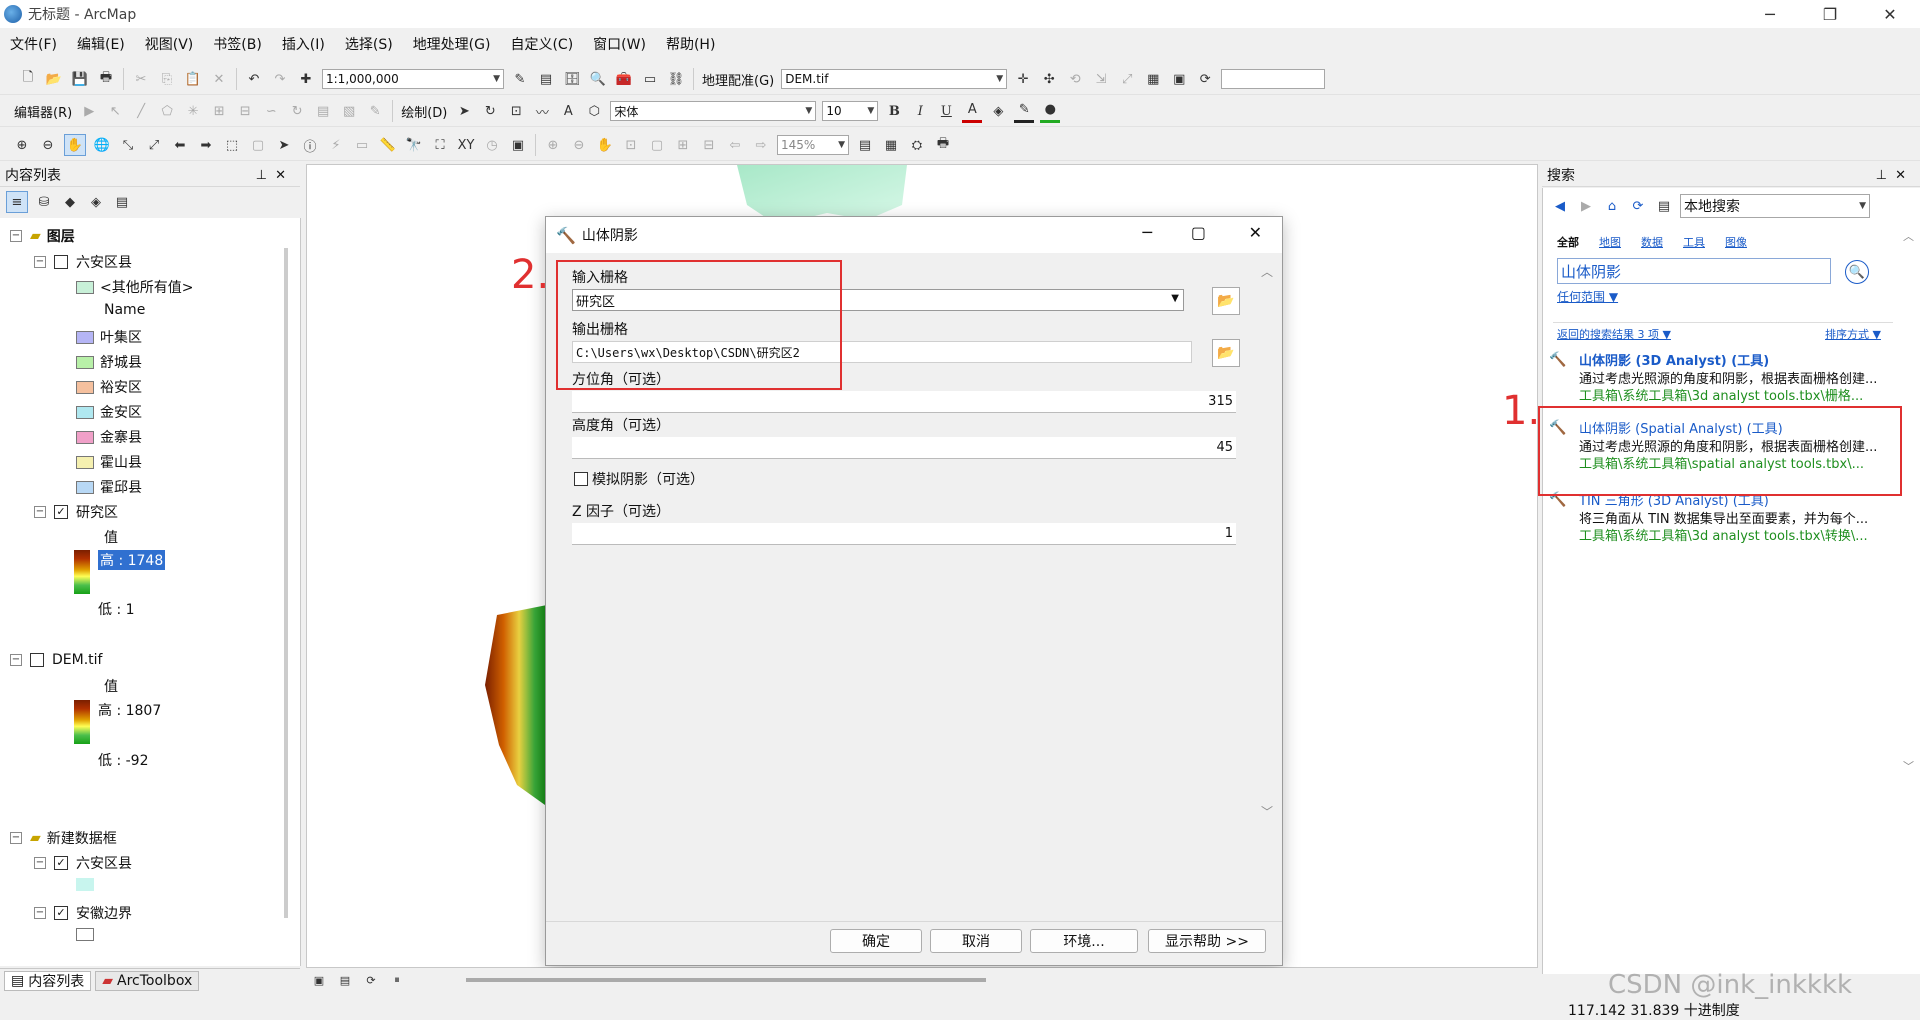  What do you see at coordinates (388, 145) in the screenshot?
I see `measure-icon: 📏` at bounding box center [388, 145].